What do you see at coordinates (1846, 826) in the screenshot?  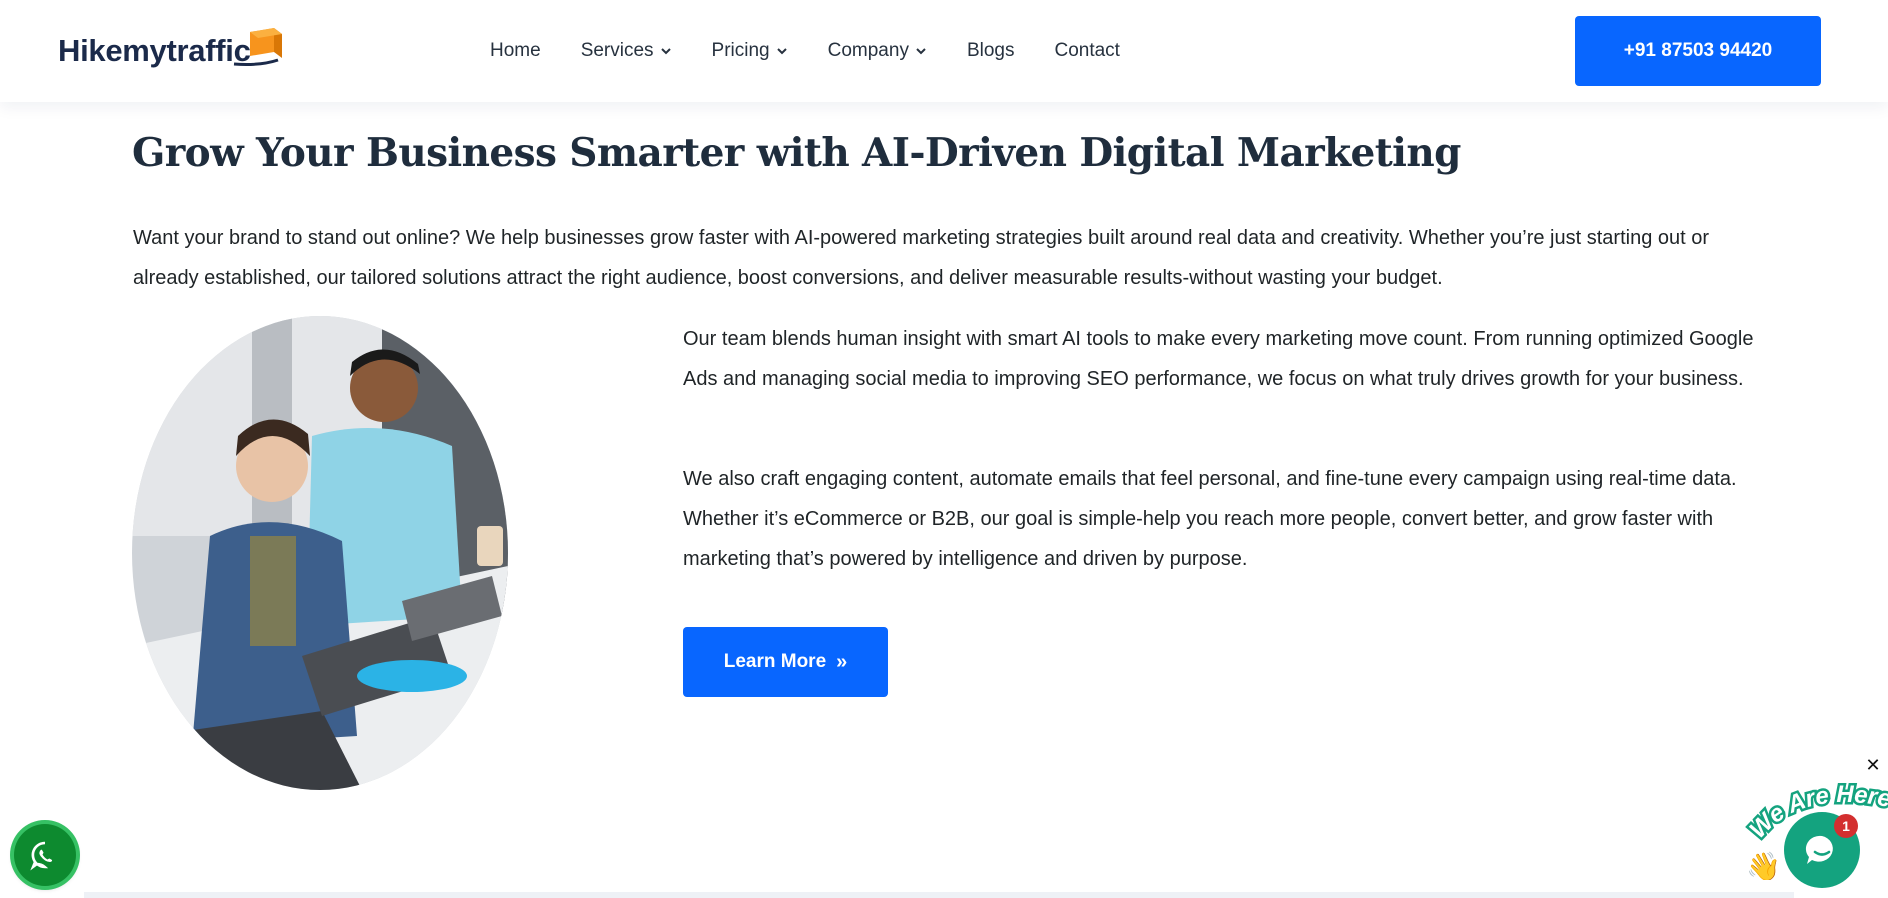 I see `chat-notification-badge: 1` at bounding box center [1846, 826].